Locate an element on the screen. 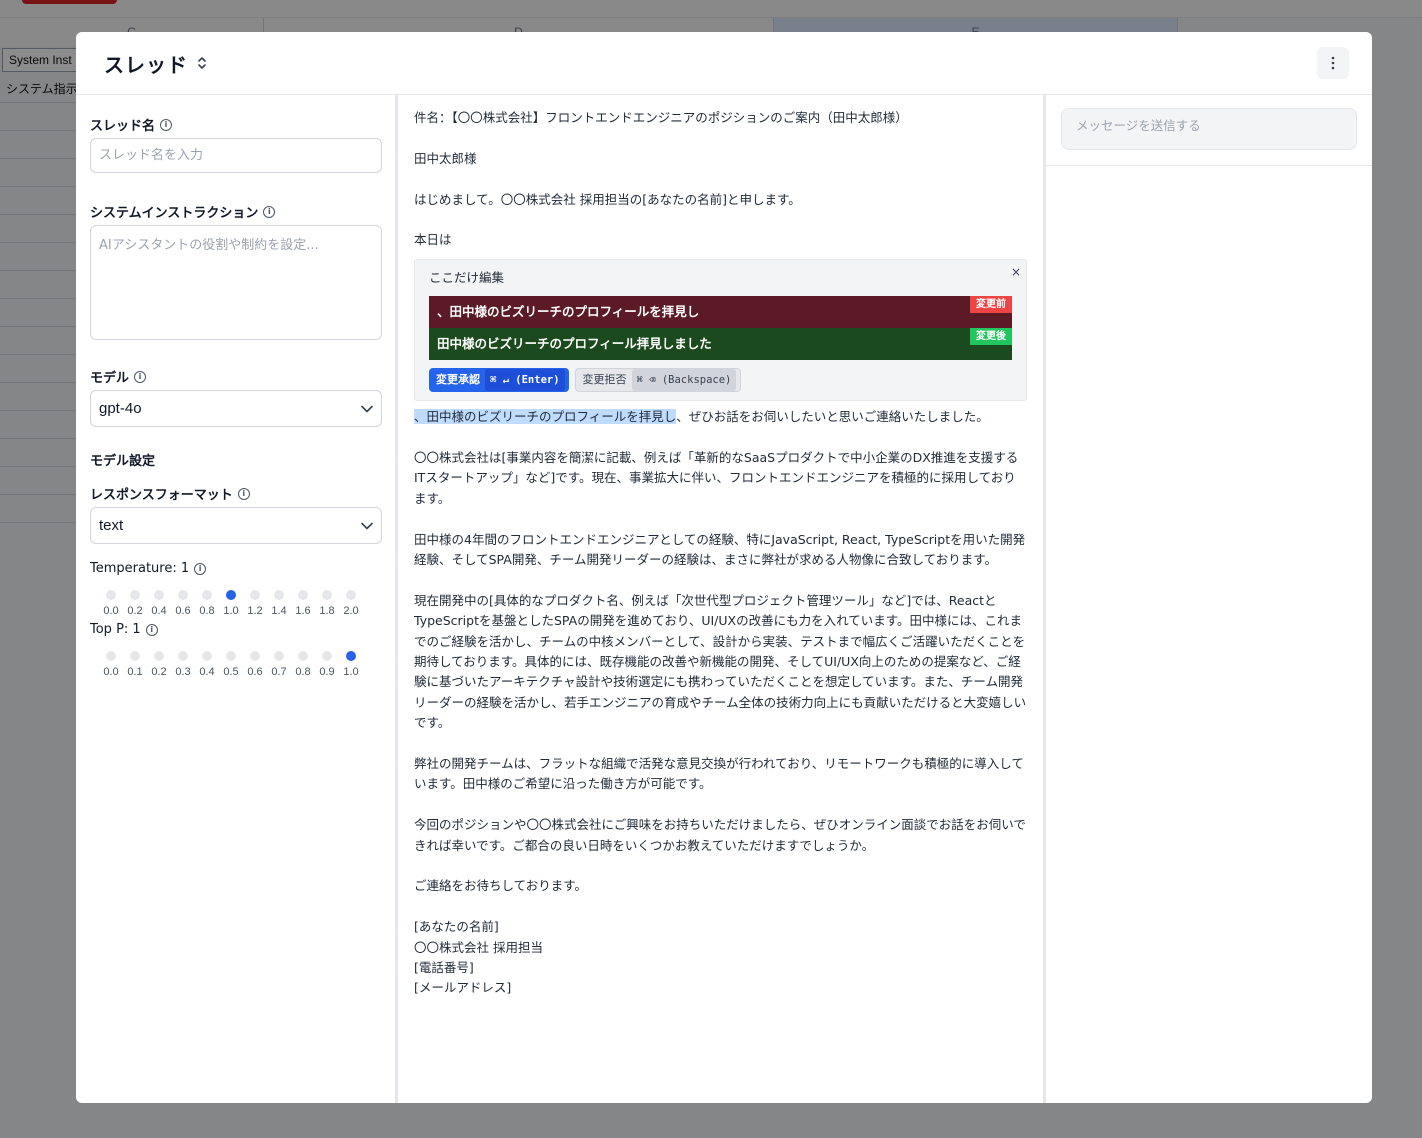 The image size is (1422, 1138). system-instruction-label: システムインストラクション i is located at coordinates (235, 211).